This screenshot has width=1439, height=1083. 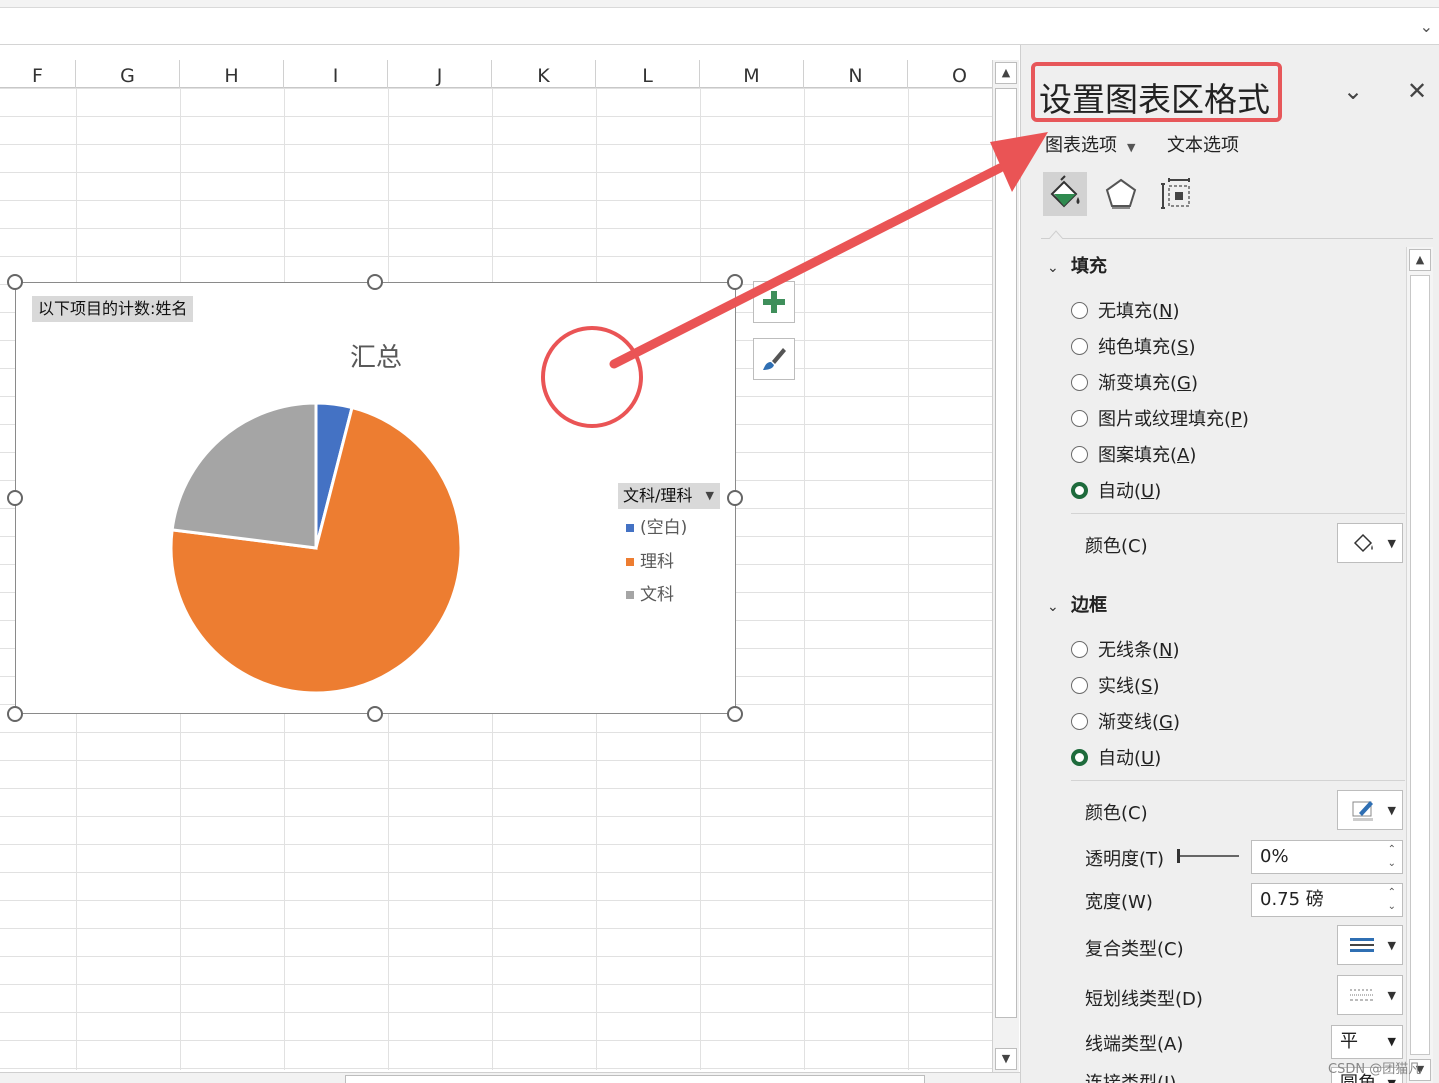 What do you see at coordinates (15, 282) in the screenshot?
I see `resize-handle-nw` at bounding box center [15, 282].